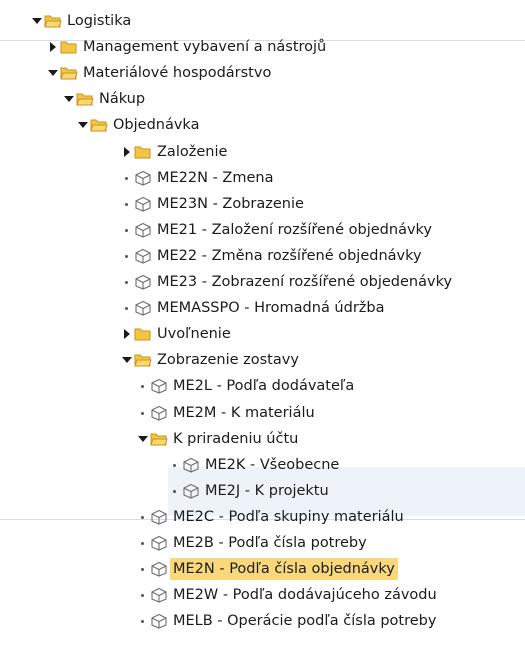 Image resolution: width=525 pixels, height=651 pixels. What do you see at coordinates (235, 439) in the screenshot?
I see `tree-node-label: K priradeniu účtu` at bounding box center [235, 439].